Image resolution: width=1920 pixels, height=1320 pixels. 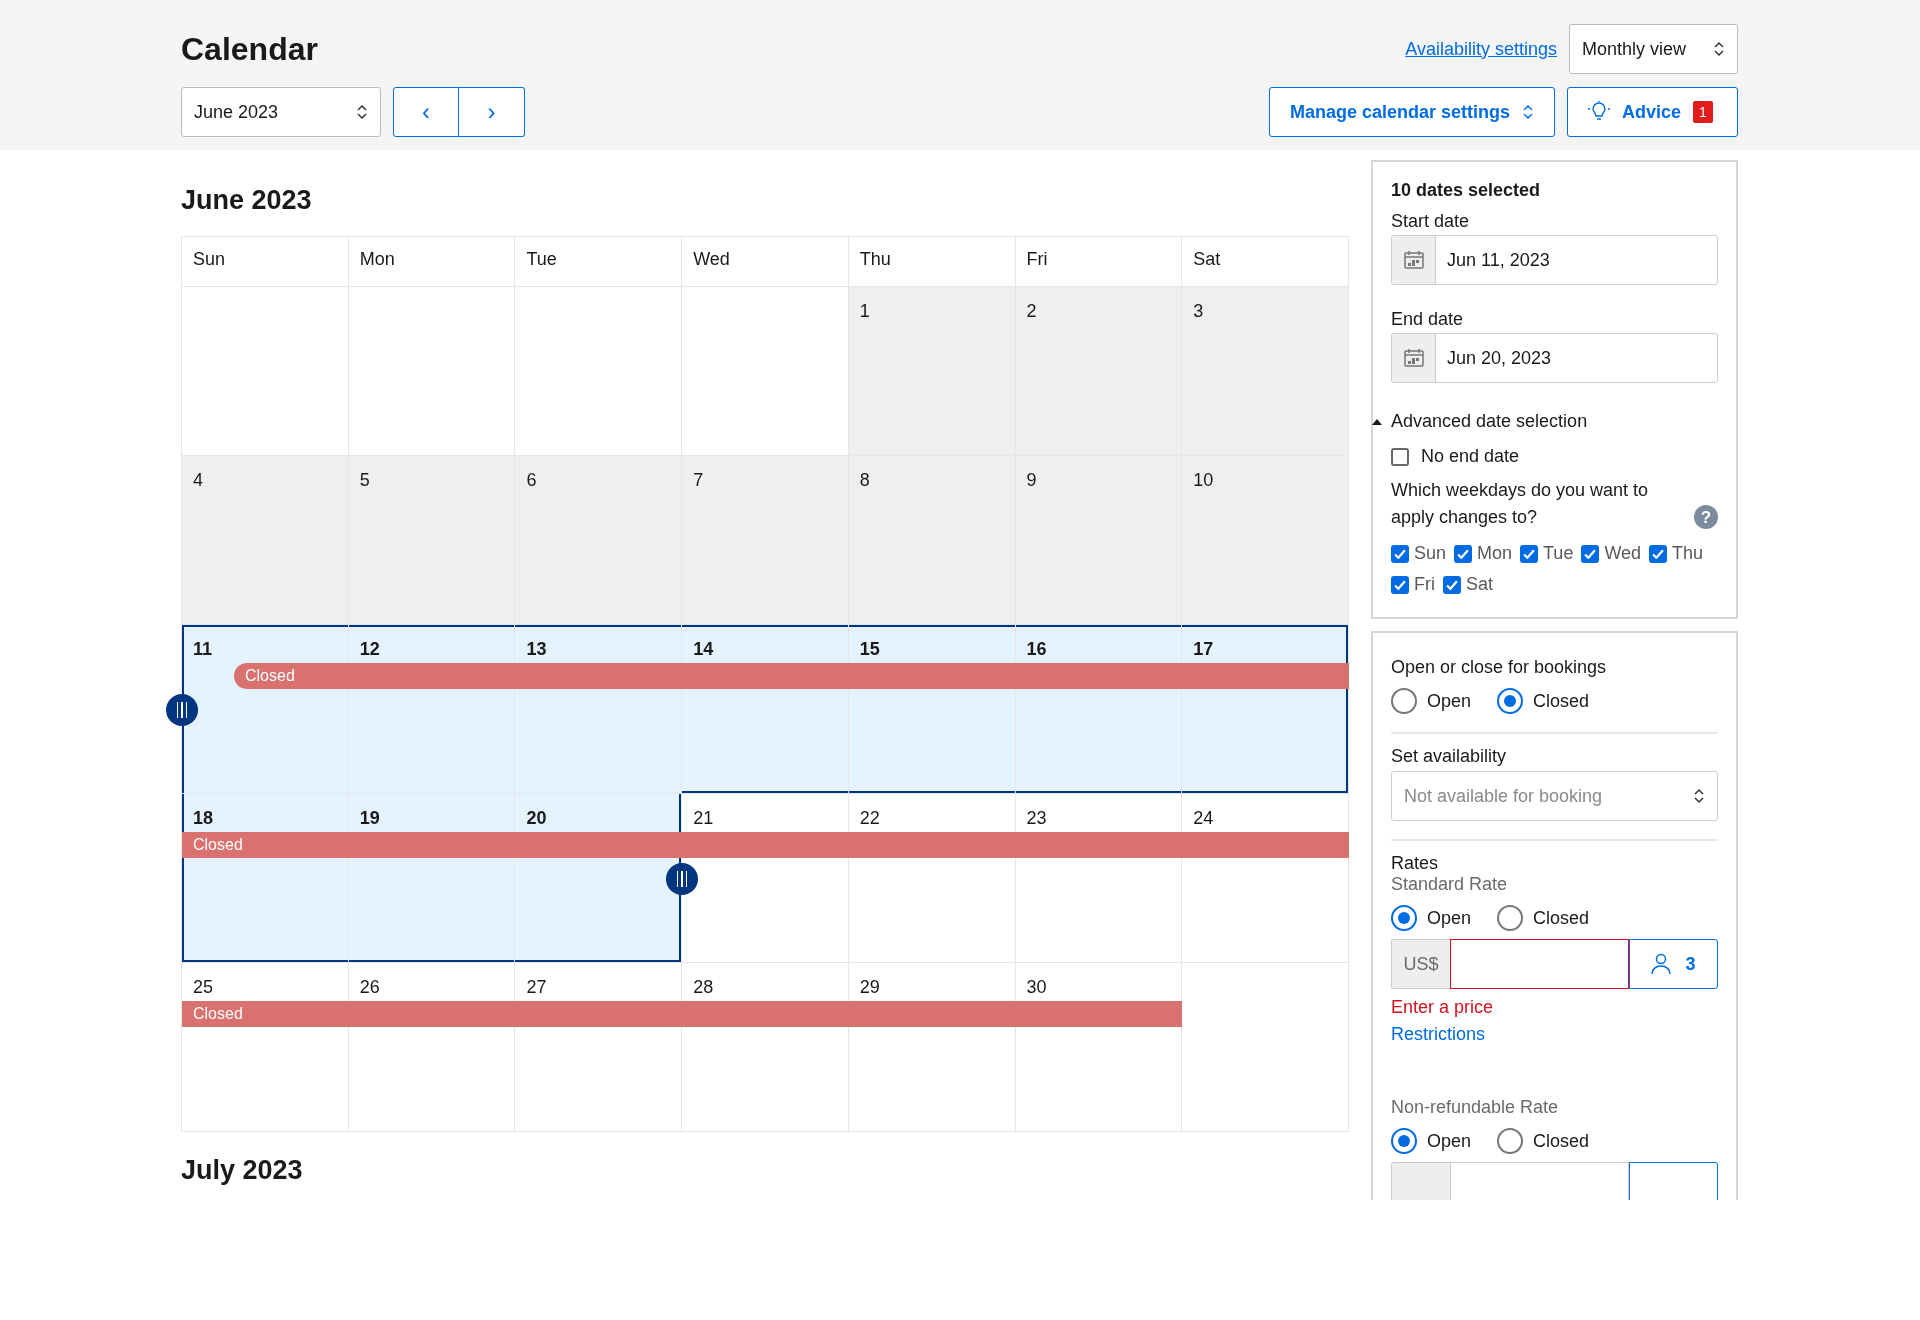 What do you see at coordinates (932, 1047) in the screenshot?
I see `calendar-day: 29` at bounding box center [932, 1047].